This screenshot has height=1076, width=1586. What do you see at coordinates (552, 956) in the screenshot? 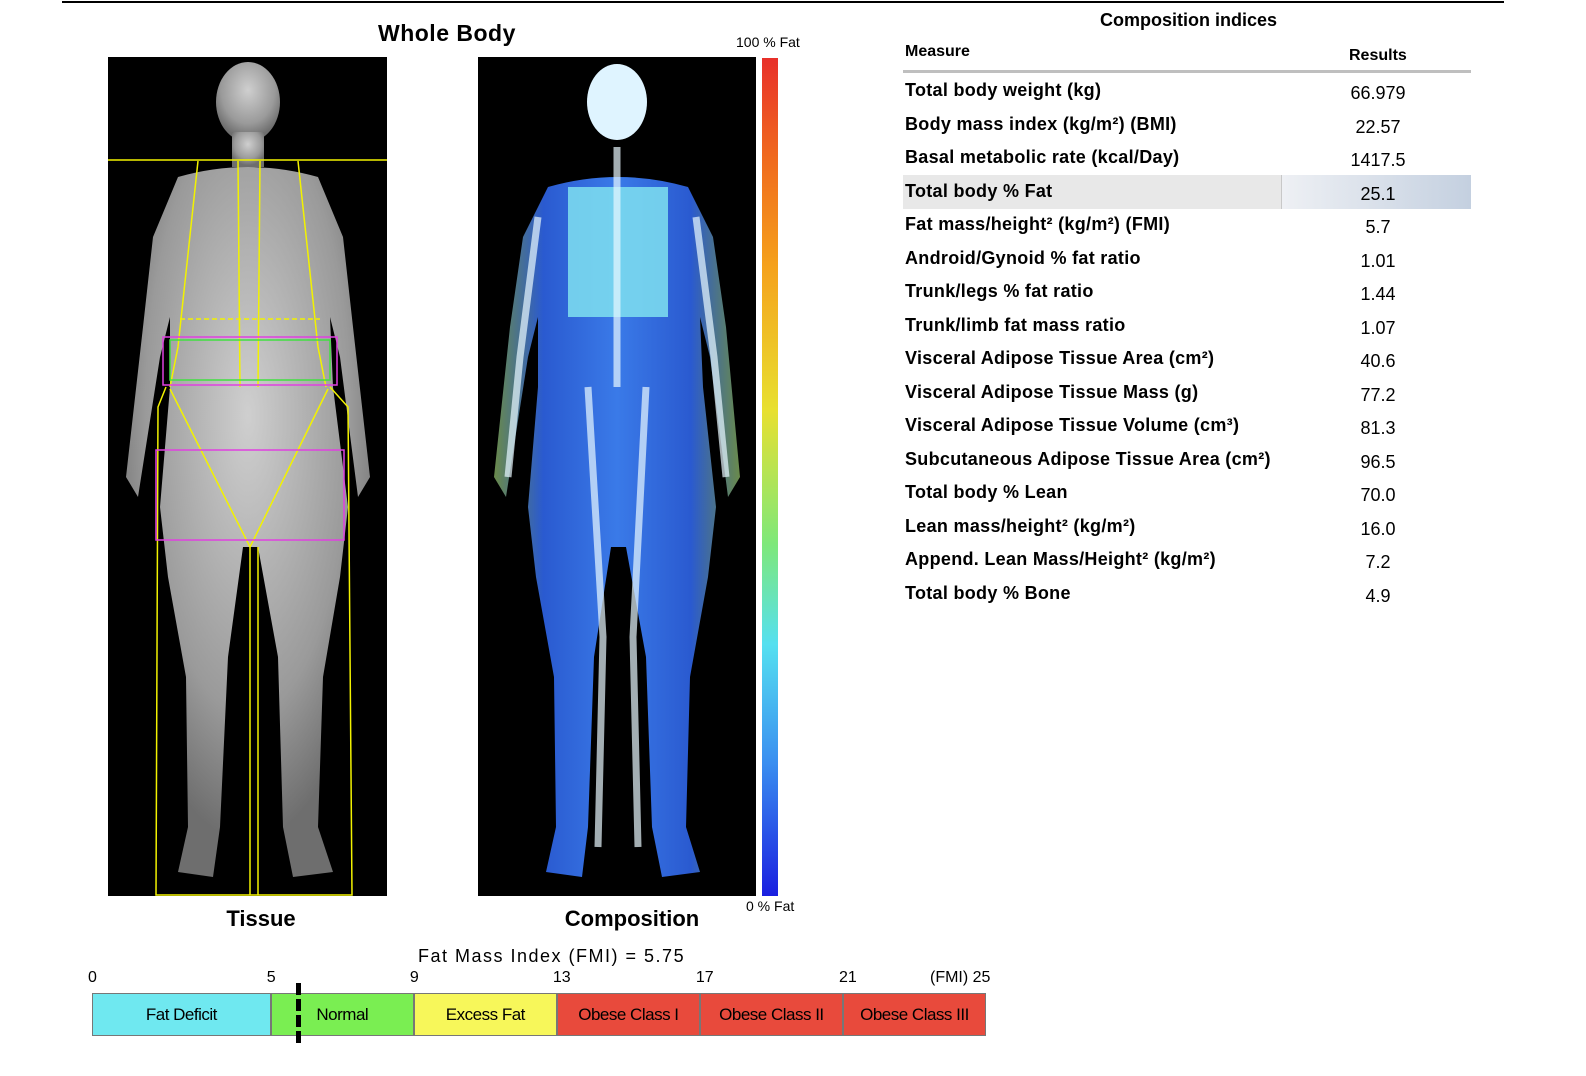
I see `fmi-title: Fat Mass Index (FMI) = 5.75` at bounding box center [552, 956].